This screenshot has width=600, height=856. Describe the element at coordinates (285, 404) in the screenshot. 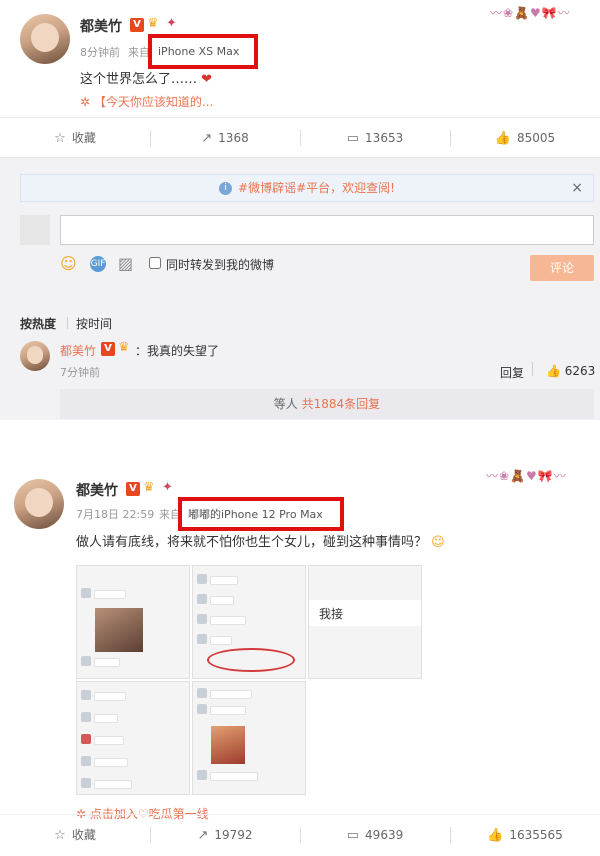

I see `reply-summary-prefix: 等人` at that location.